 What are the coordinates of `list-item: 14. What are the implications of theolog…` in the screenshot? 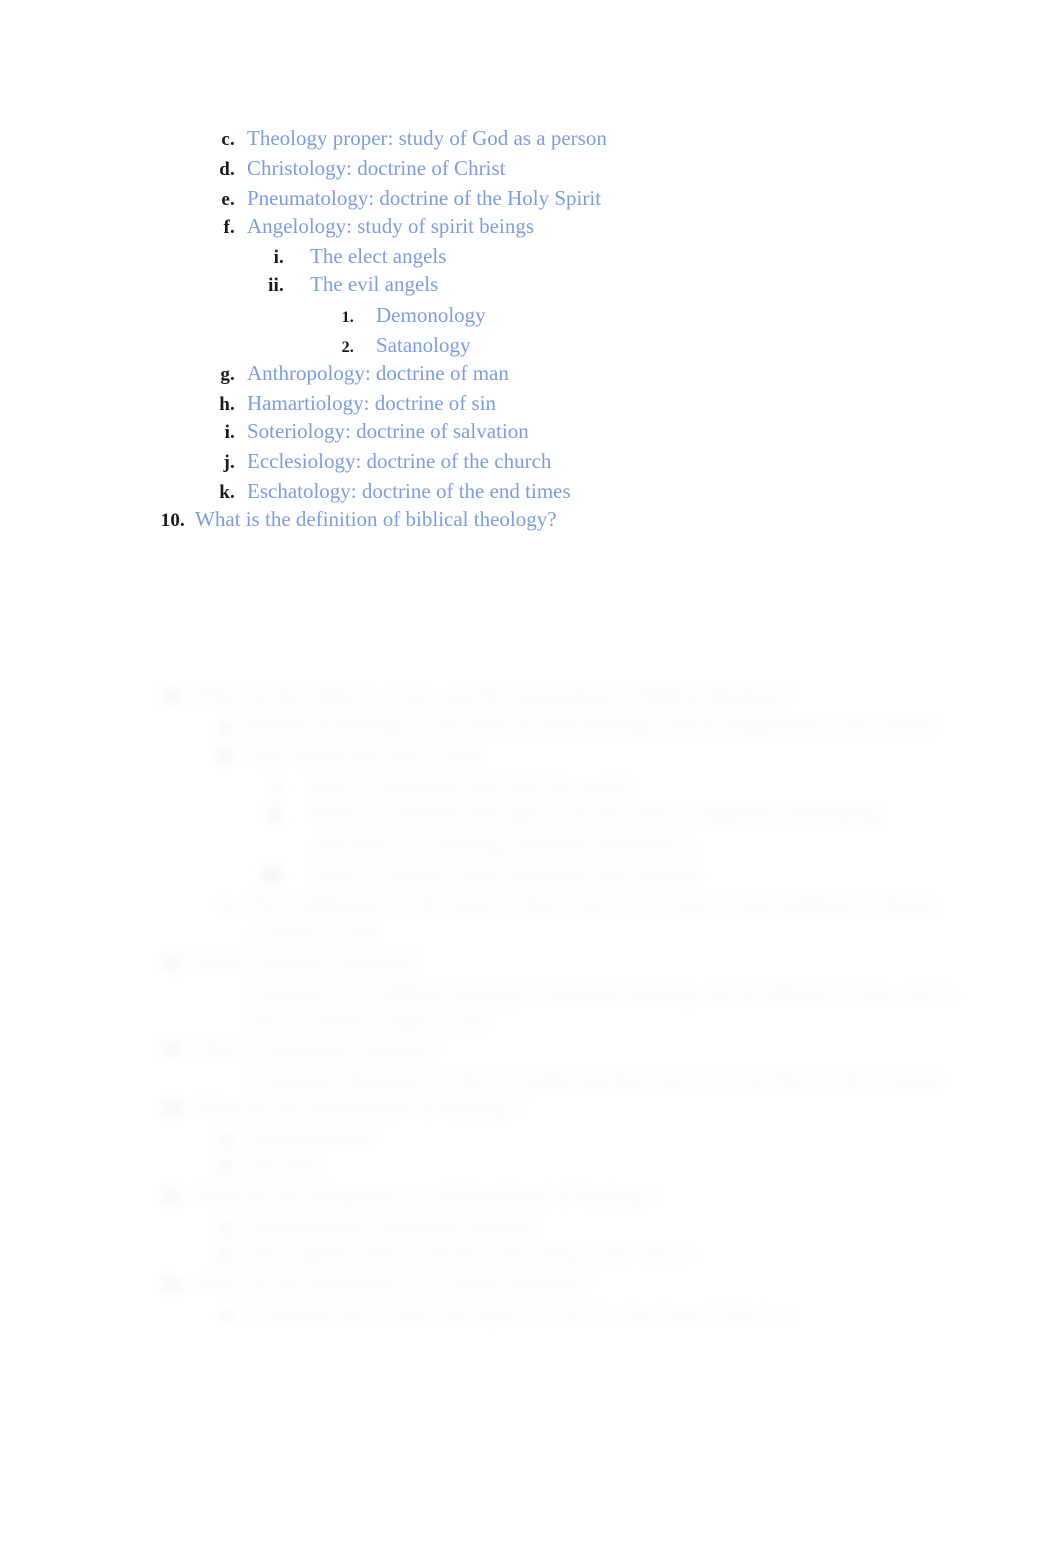 It's located at (339, 1107).